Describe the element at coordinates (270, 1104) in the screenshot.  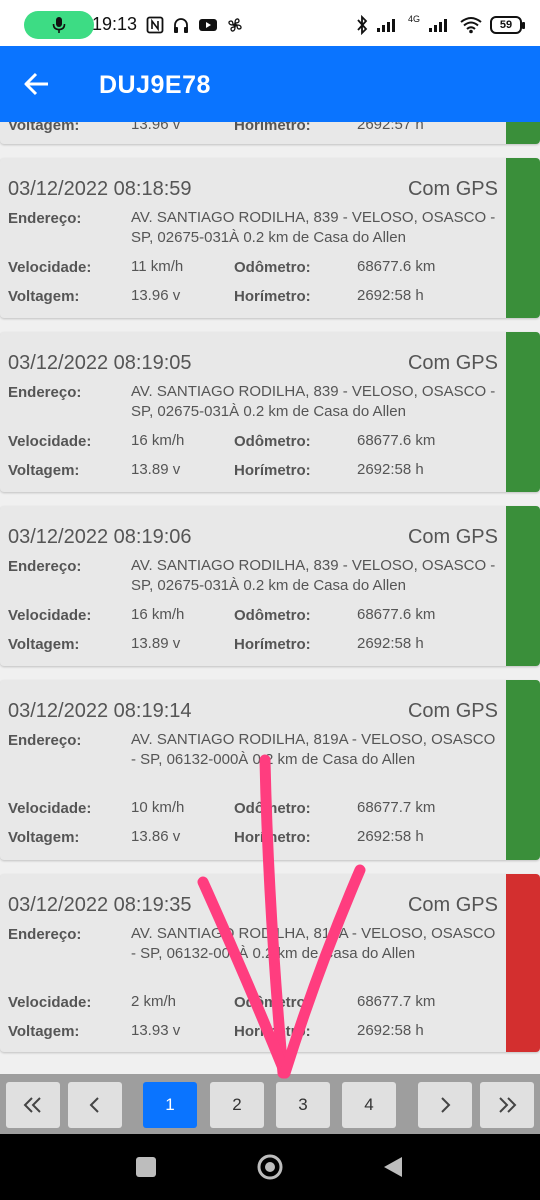
I see `pagination-bar: 1 2 3 4` at that location.